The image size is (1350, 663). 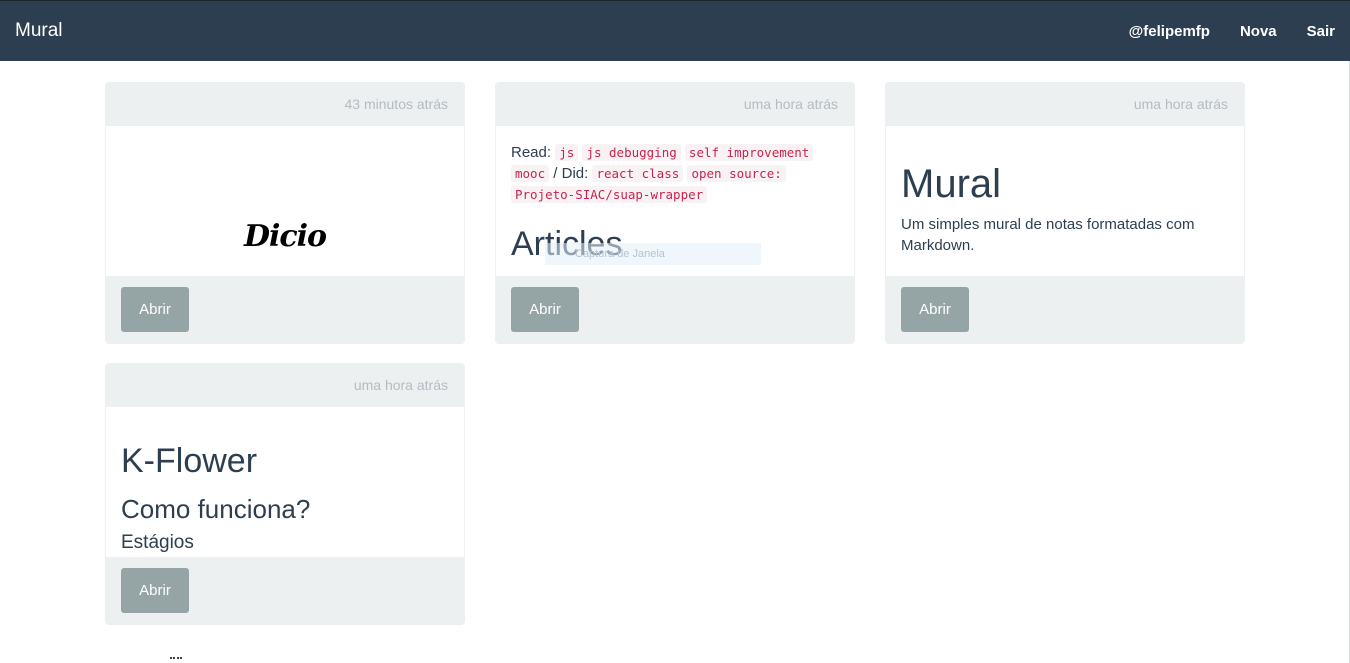 I want to click on brand-link: Mural, so click(x=39, y=31).